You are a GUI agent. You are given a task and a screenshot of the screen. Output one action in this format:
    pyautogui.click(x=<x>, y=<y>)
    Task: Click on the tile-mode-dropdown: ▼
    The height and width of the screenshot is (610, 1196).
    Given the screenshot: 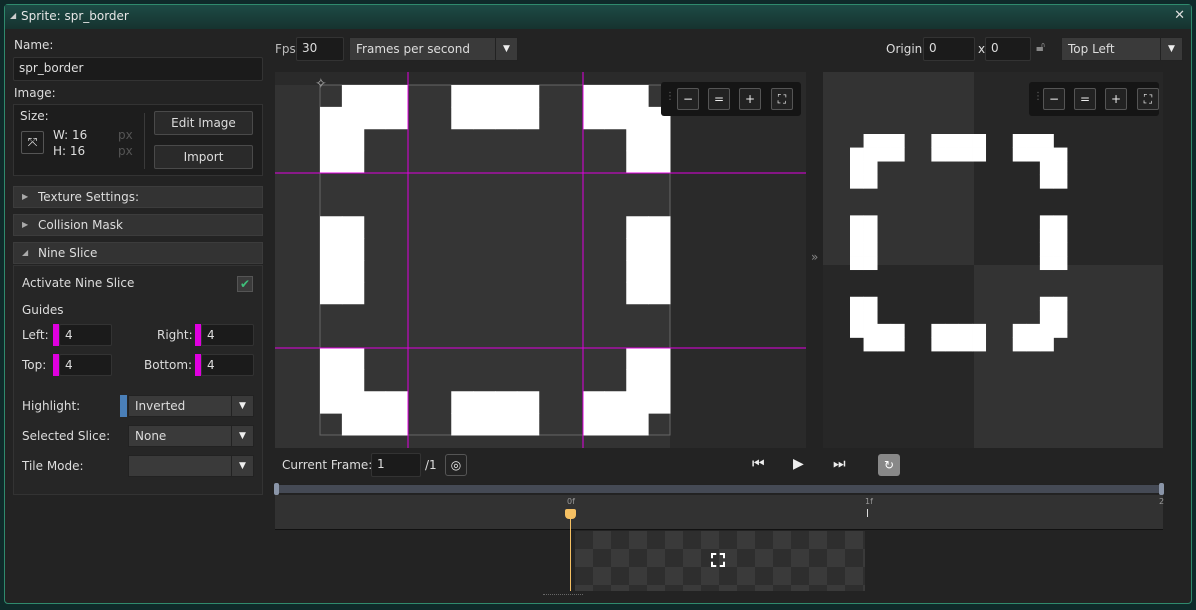 What is the action you would take?
    pyautogui.click(x=191, y=466)
    